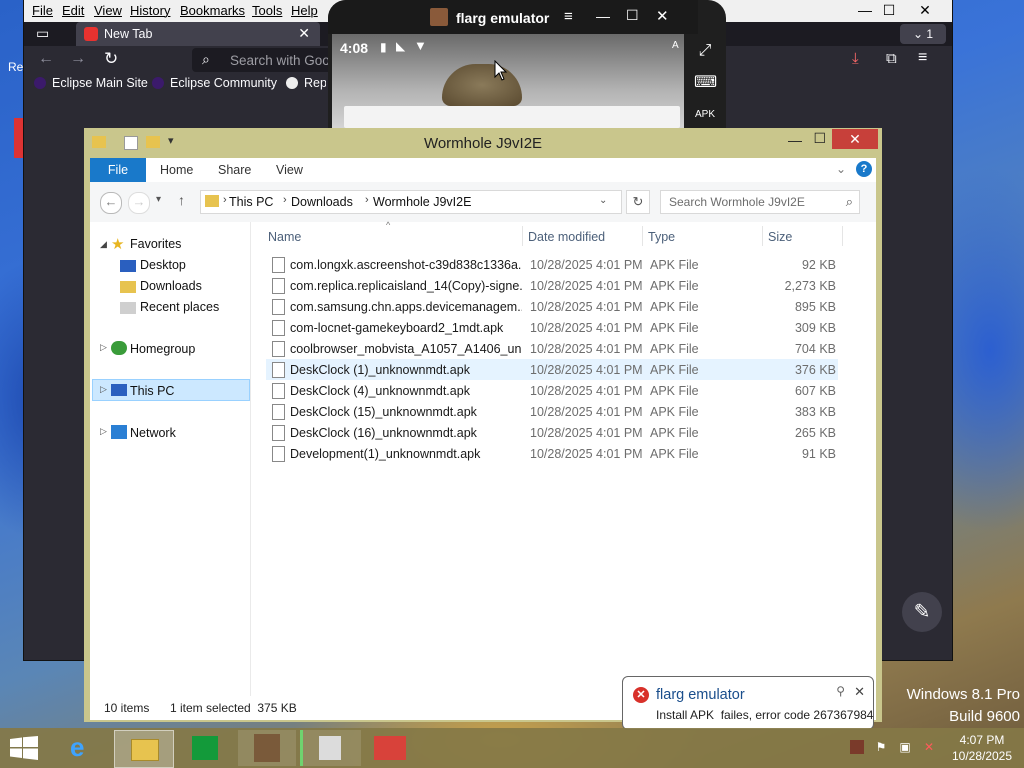 This screenshot has width=1024, height=768. I want to click on taskbar-file-explorer, so click(144, 749).